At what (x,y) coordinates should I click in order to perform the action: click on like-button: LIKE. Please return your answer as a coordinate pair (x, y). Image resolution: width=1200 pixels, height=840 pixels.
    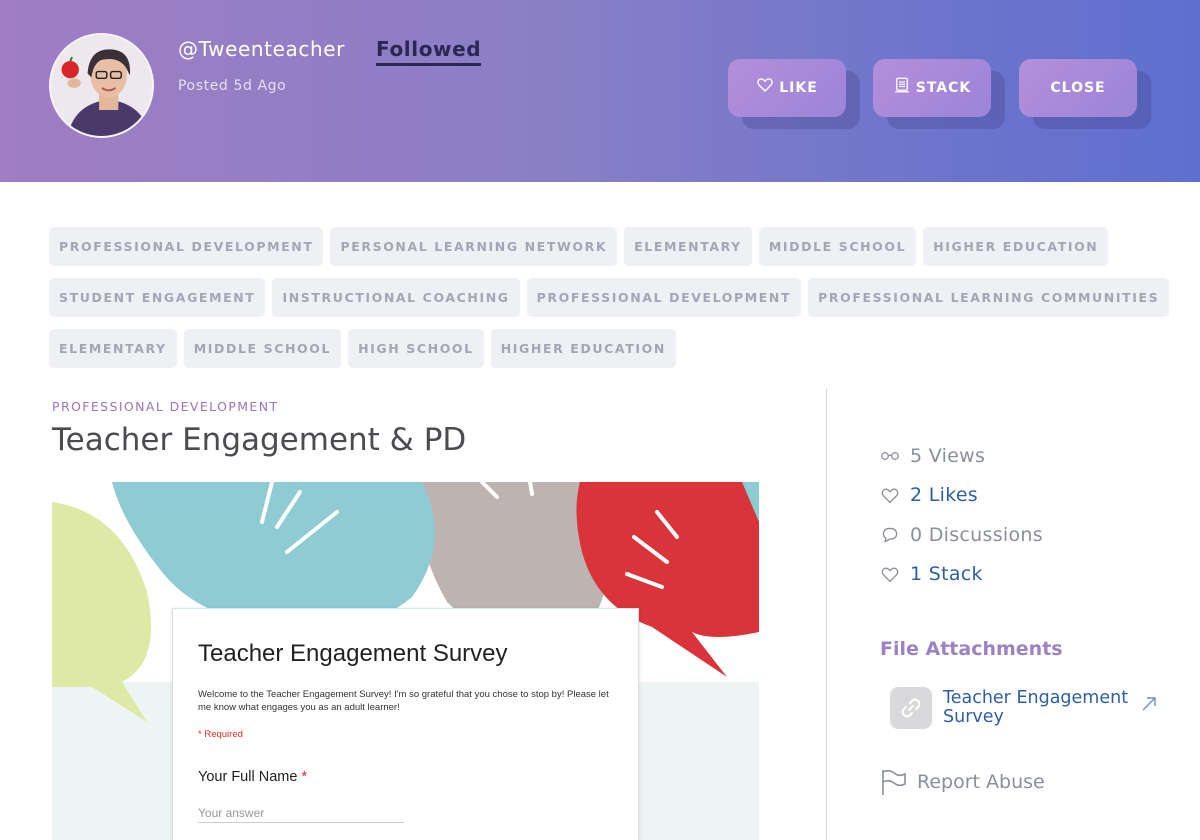
    Looking at the image, I should click on (787, 88).